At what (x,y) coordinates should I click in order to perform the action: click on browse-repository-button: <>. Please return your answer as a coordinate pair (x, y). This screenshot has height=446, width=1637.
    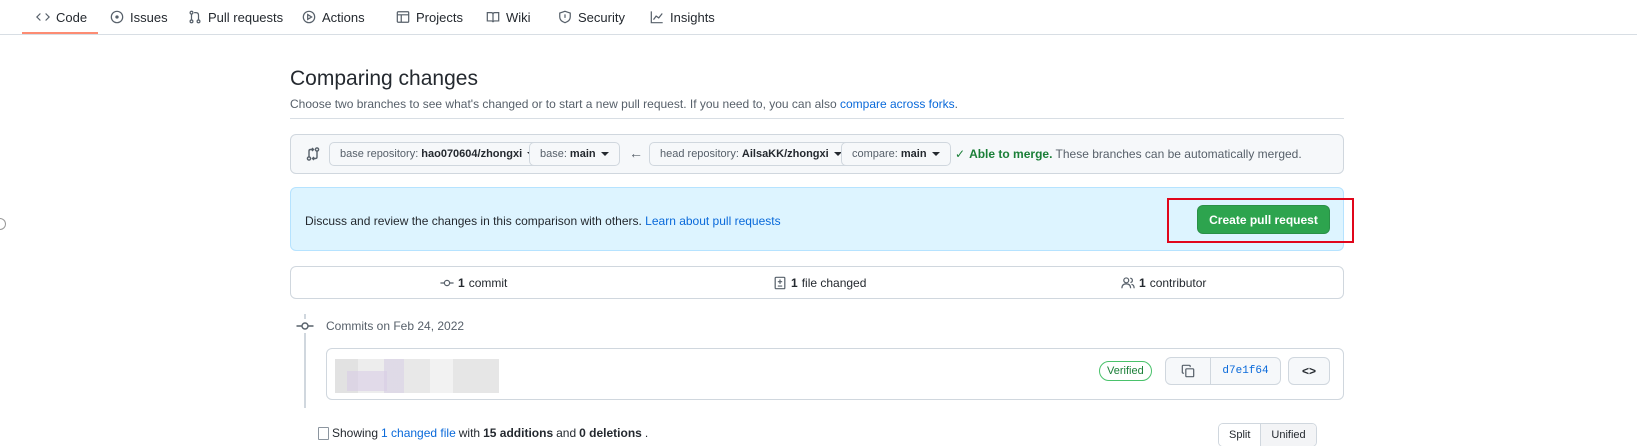
    Looking at the image, I should click on (1309, 371).